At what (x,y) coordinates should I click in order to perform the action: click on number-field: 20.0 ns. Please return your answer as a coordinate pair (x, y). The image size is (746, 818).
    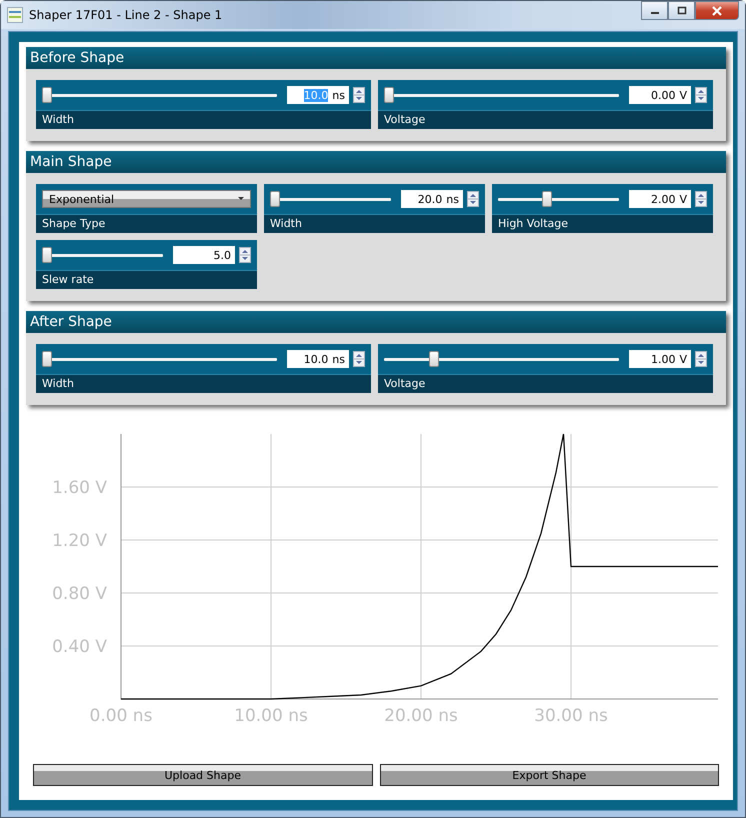
    Looking at the image, I should click on (432, 199).